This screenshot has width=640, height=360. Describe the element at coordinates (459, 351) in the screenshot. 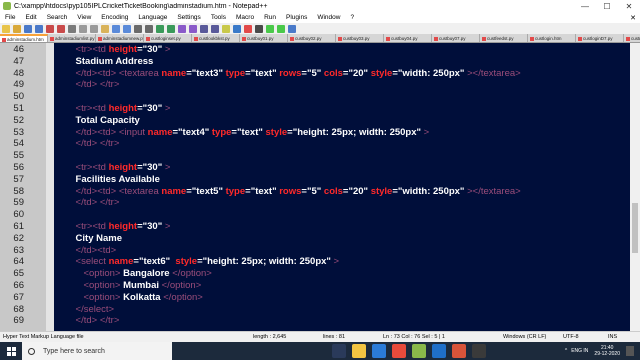

I see `powerpoint-icon` at that location.